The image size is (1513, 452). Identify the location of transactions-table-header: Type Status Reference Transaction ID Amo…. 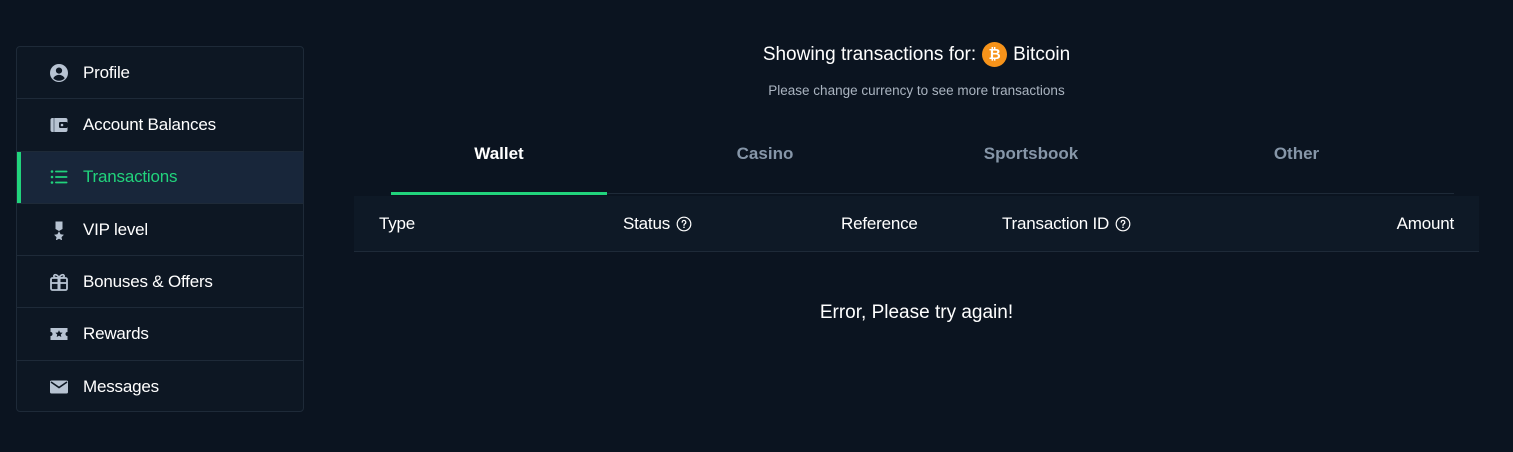
(916, 224).